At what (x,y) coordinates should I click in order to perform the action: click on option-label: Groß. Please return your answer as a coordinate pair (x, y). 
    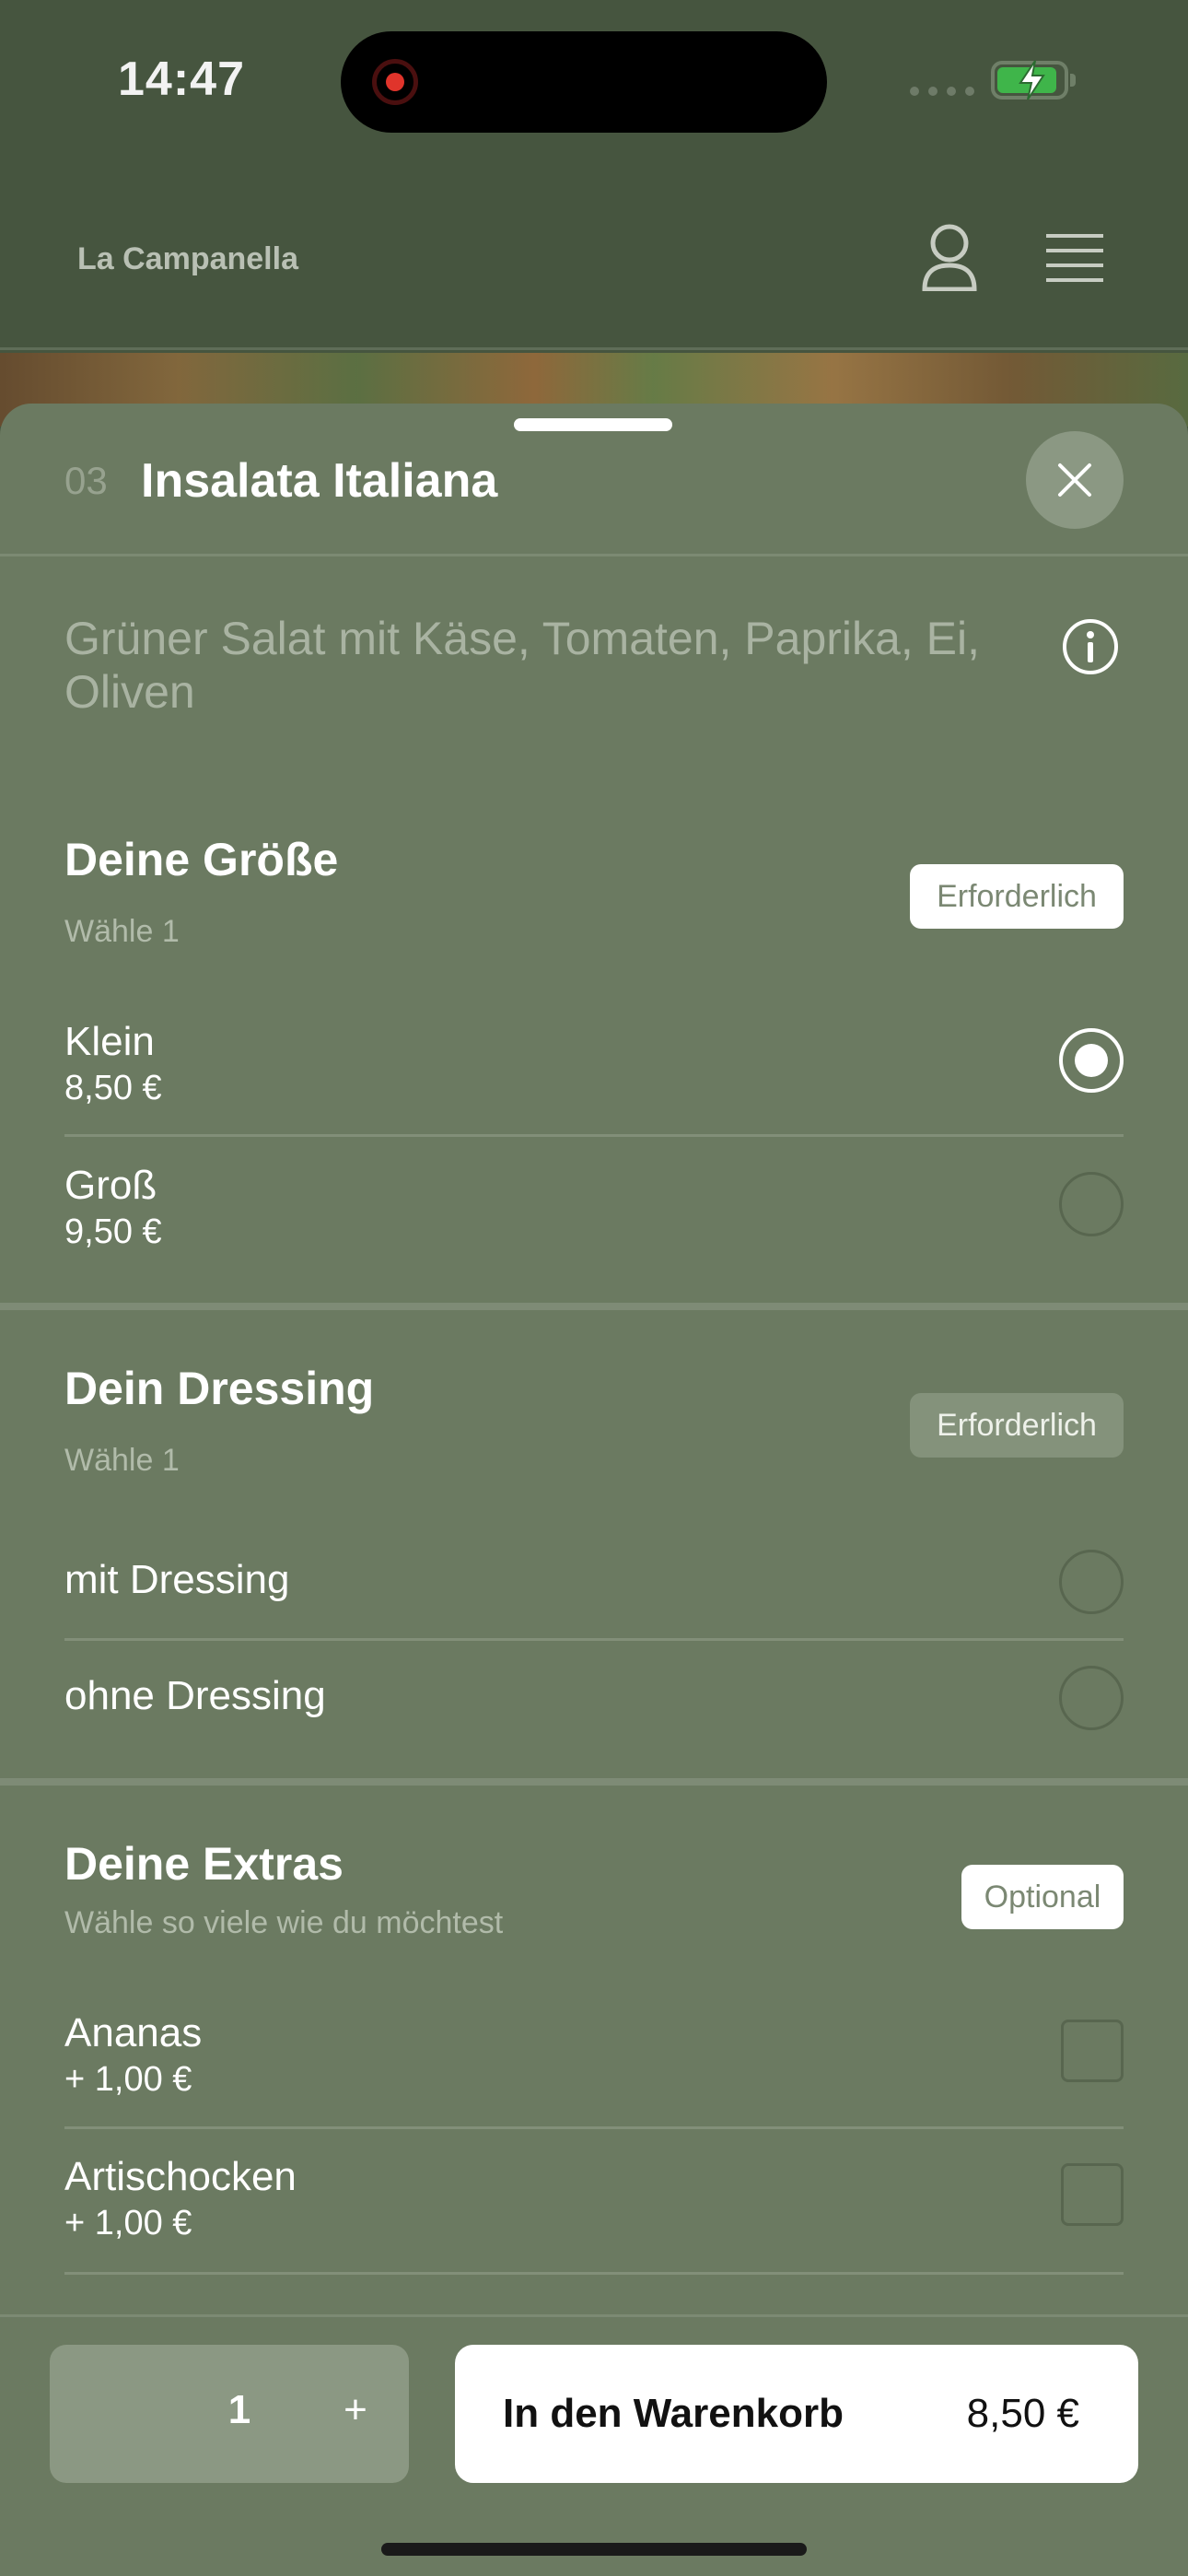
    Looking at the image, I should click on (111, 1185).